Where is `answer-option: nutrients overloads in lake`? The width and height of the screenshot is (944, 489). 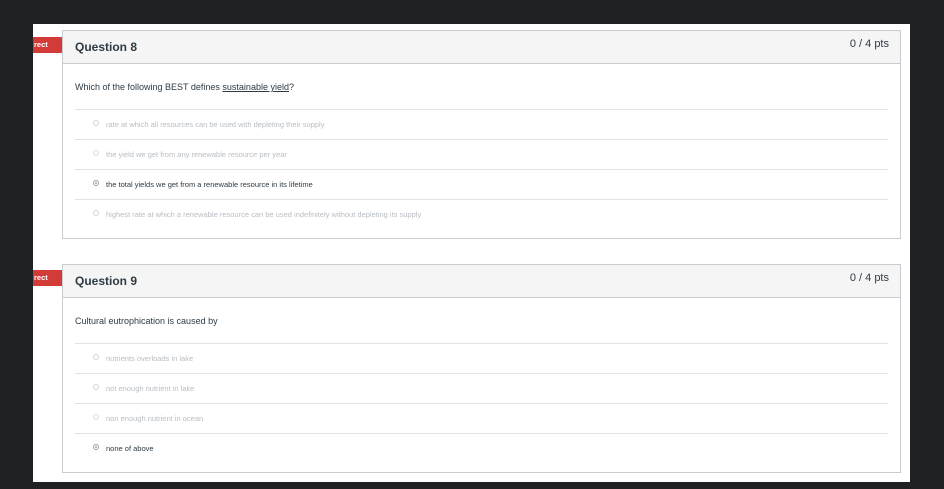
answer-option: nutrients overloads in lake is located at coordinates (481, 358).